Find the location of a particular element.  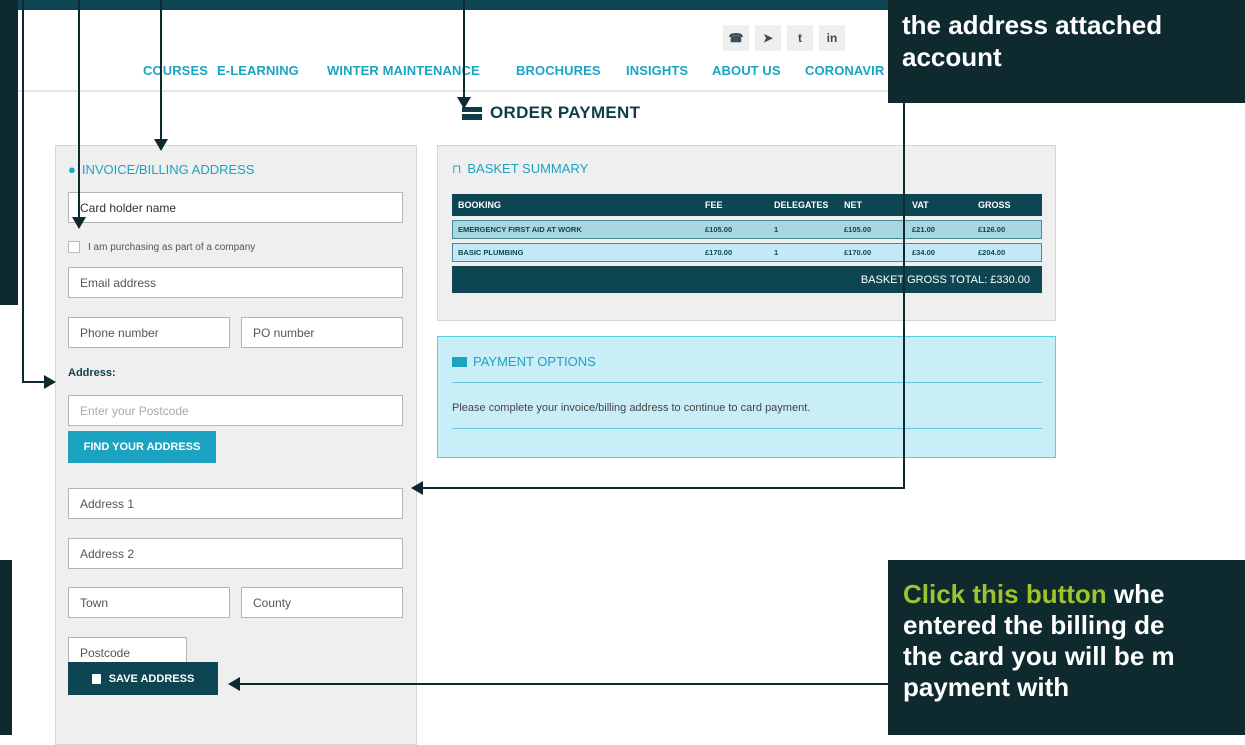

map-pin-icon: ● is located at coordinates (72, 169).